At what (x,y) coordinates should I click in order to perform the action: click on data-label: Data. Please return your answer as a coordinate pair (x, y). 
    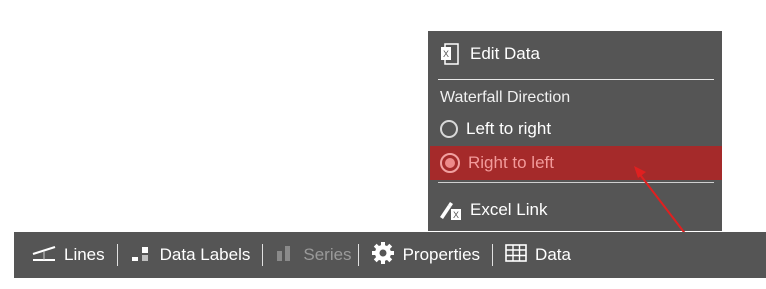
    Looking at the image, I should click on (553, 254).